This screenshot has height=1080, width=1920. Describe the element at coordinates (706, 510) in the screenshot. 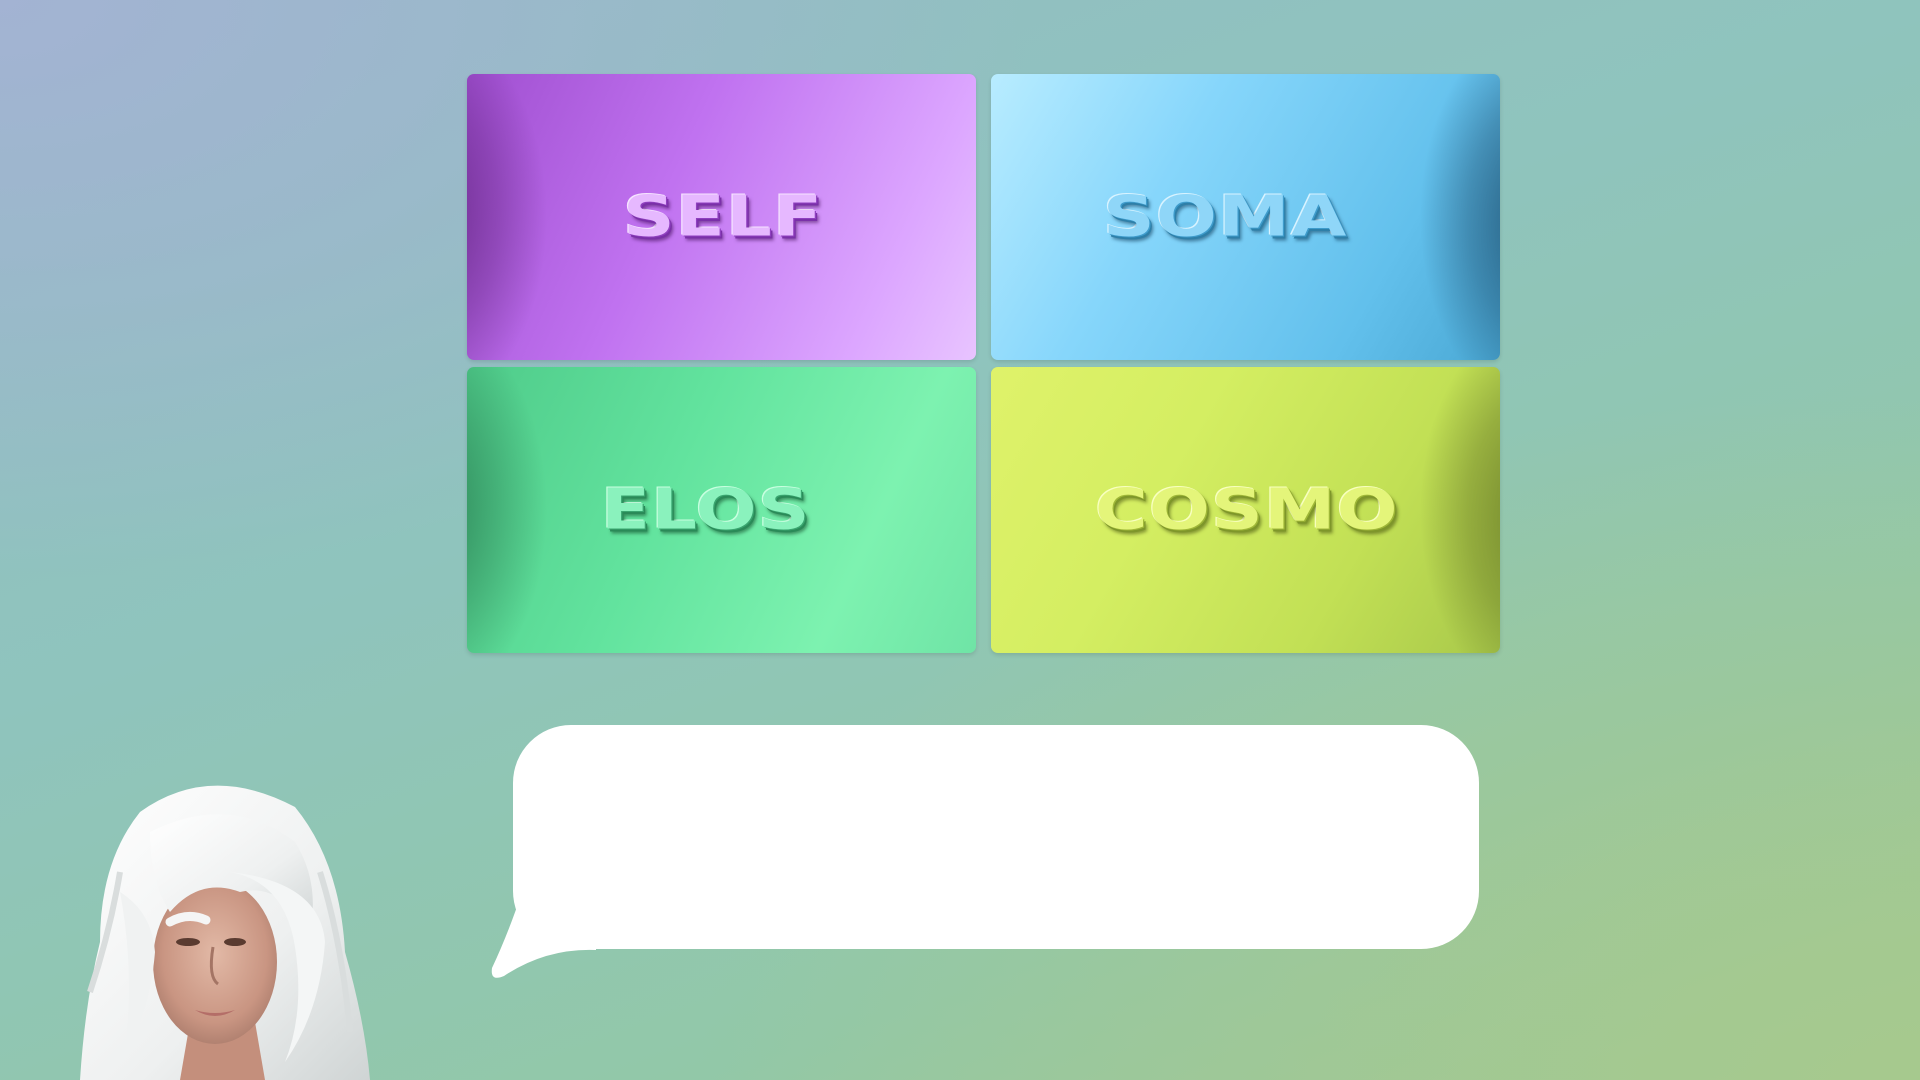

I see `tile-elos-label: ELOS` at that location.